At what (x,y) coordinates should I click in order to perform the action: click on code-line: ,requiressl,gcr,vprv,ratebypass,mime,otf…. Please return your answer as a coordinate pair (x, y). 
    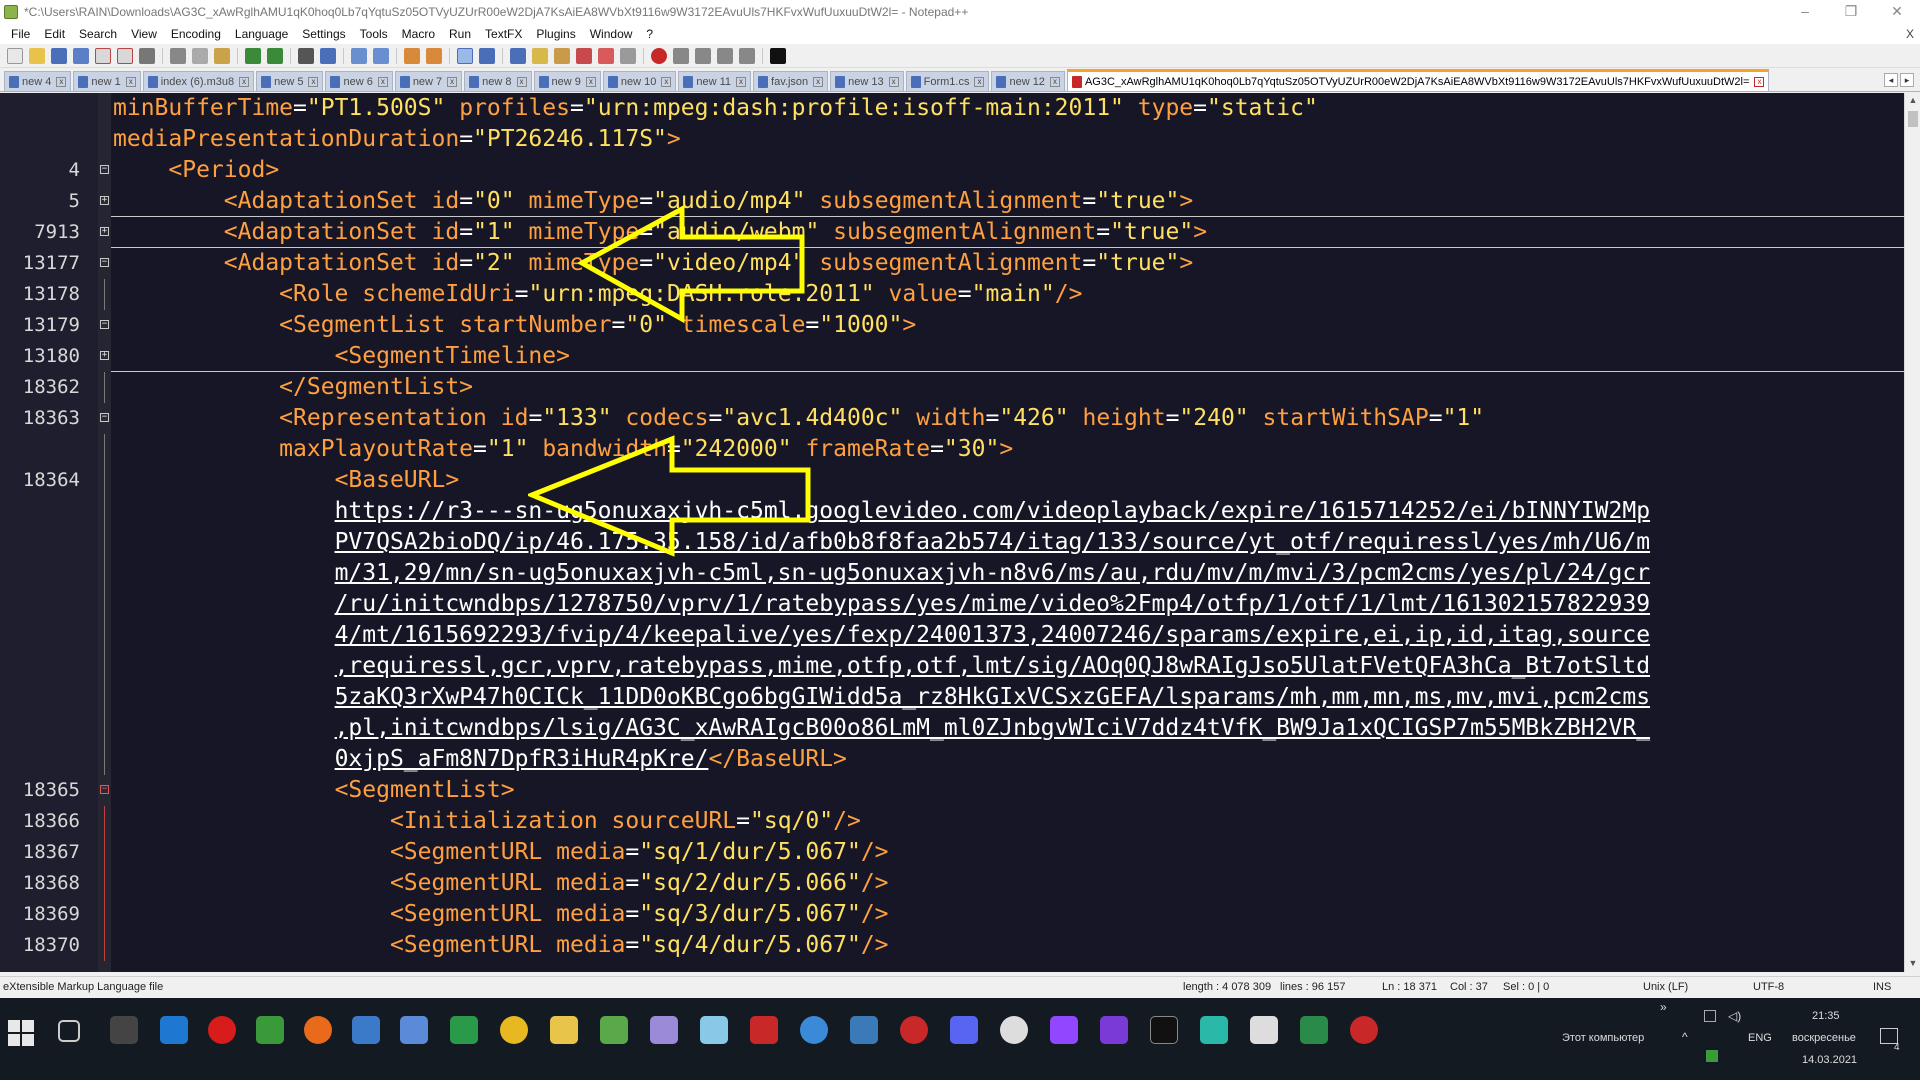
    Looking at the image, I should click on (952, 666).